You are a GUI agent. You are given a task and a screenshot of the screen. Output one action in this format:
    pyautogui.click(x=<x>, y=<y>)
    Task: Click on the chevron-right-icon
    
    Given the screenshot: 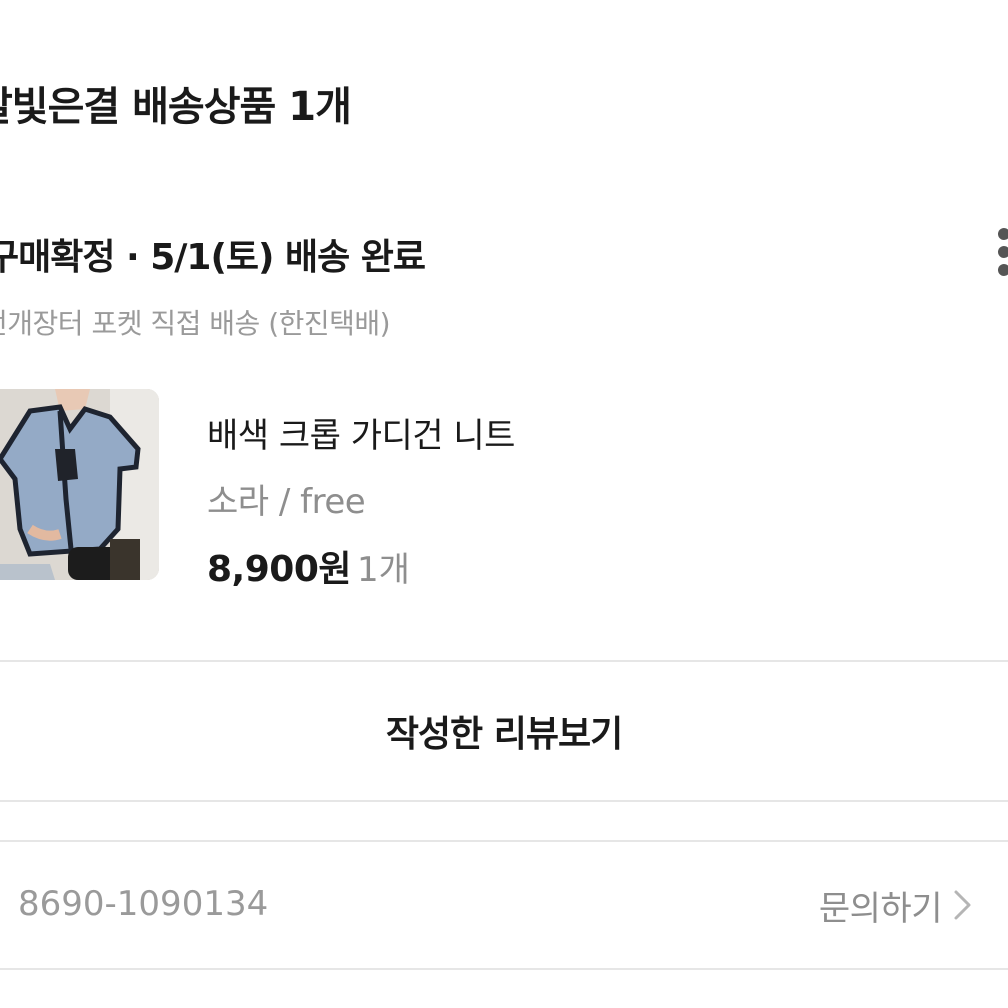 What is the action you would take?
    pyautogui.click(x=962, y=905)
    